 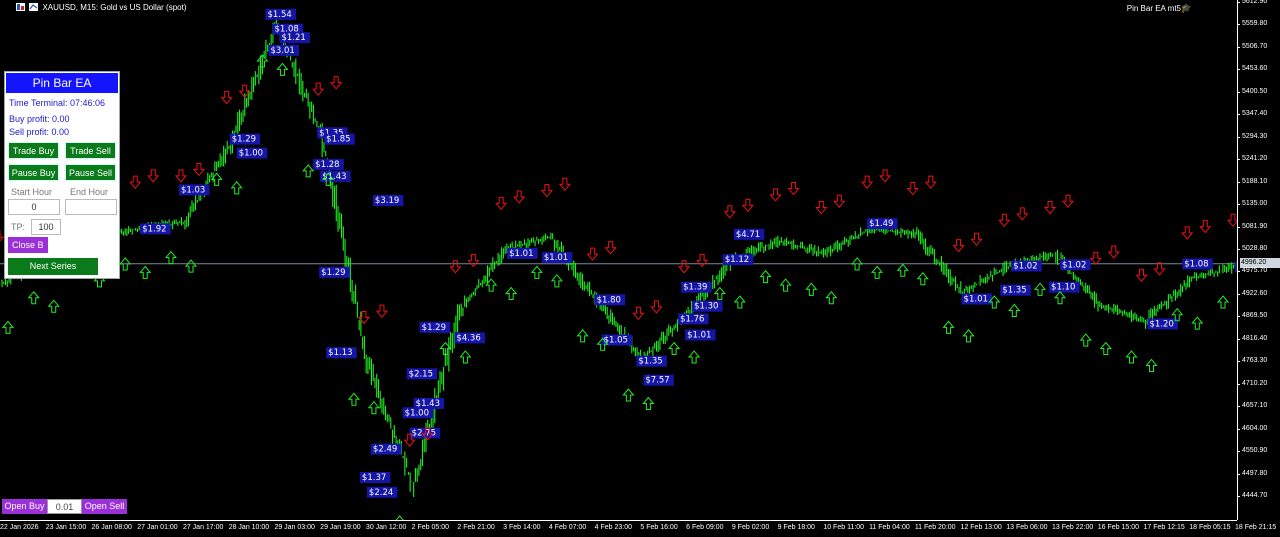 I want to click on profit-label: $1.49, so click(x=881, y=224).